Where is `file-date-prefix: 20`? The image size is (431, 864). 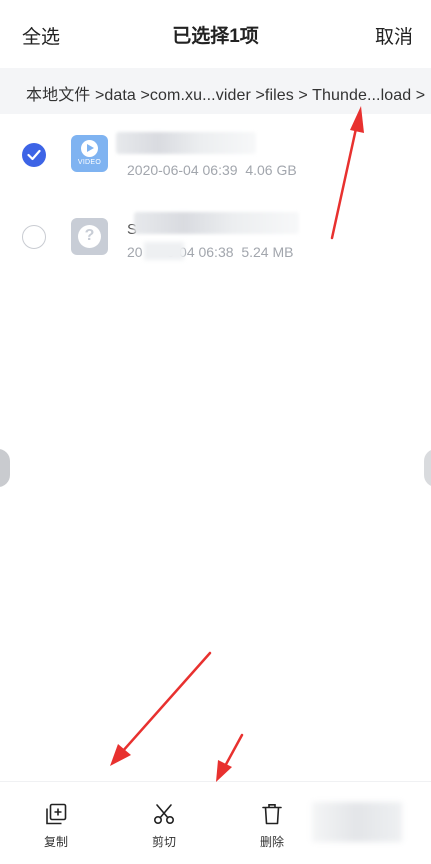
file-date-prefix: 20 is located at coordinates (135, 252).